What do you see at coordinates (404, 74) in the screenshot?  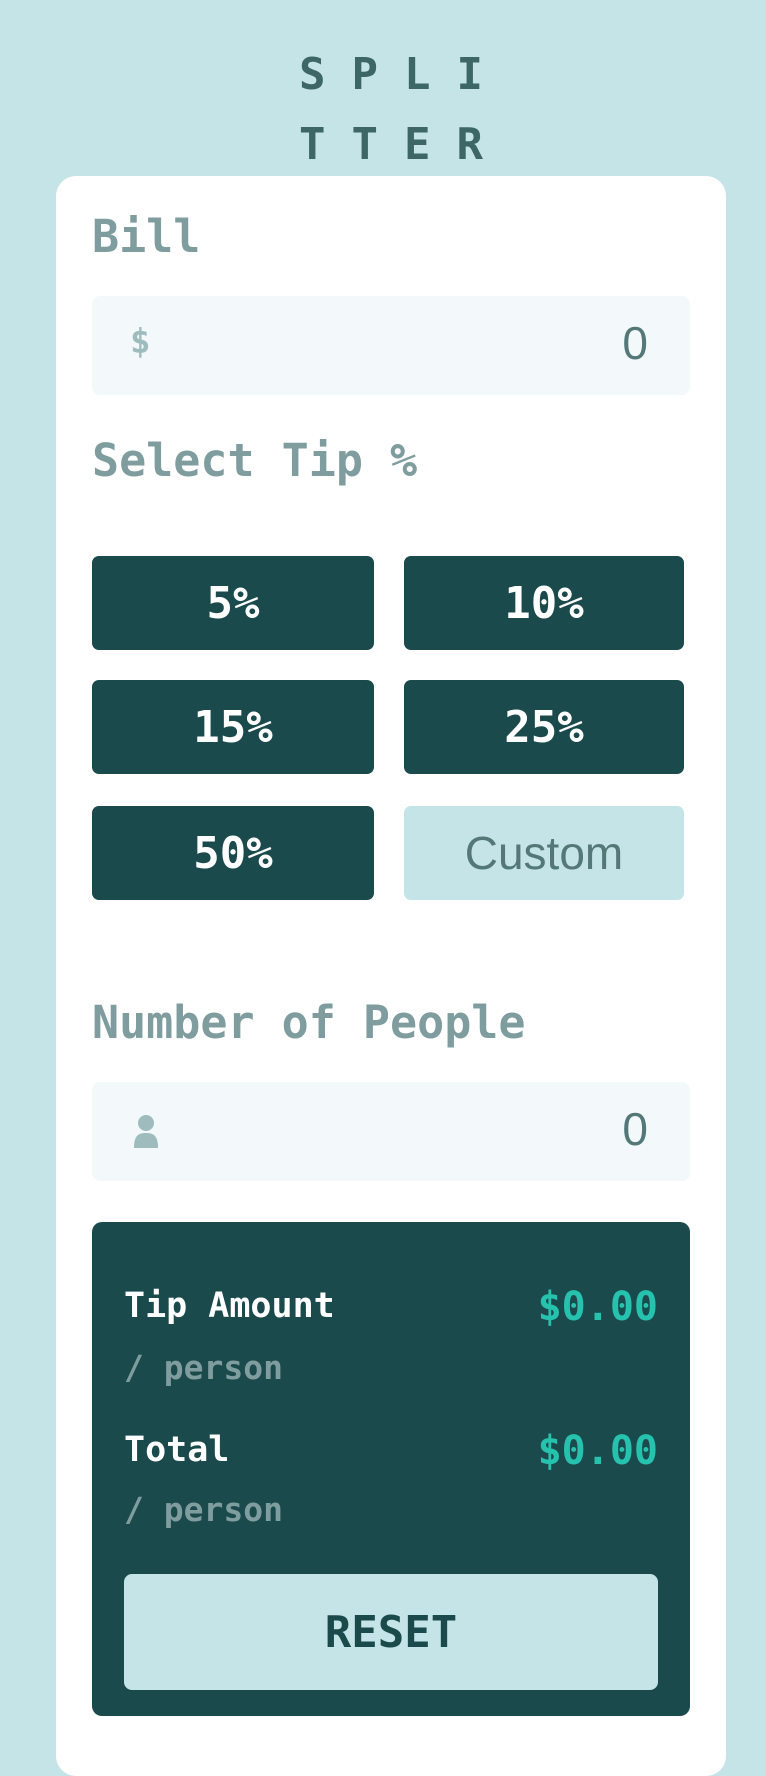 I see `logo-line-1: SPLI` at bounding box center [404, 74].